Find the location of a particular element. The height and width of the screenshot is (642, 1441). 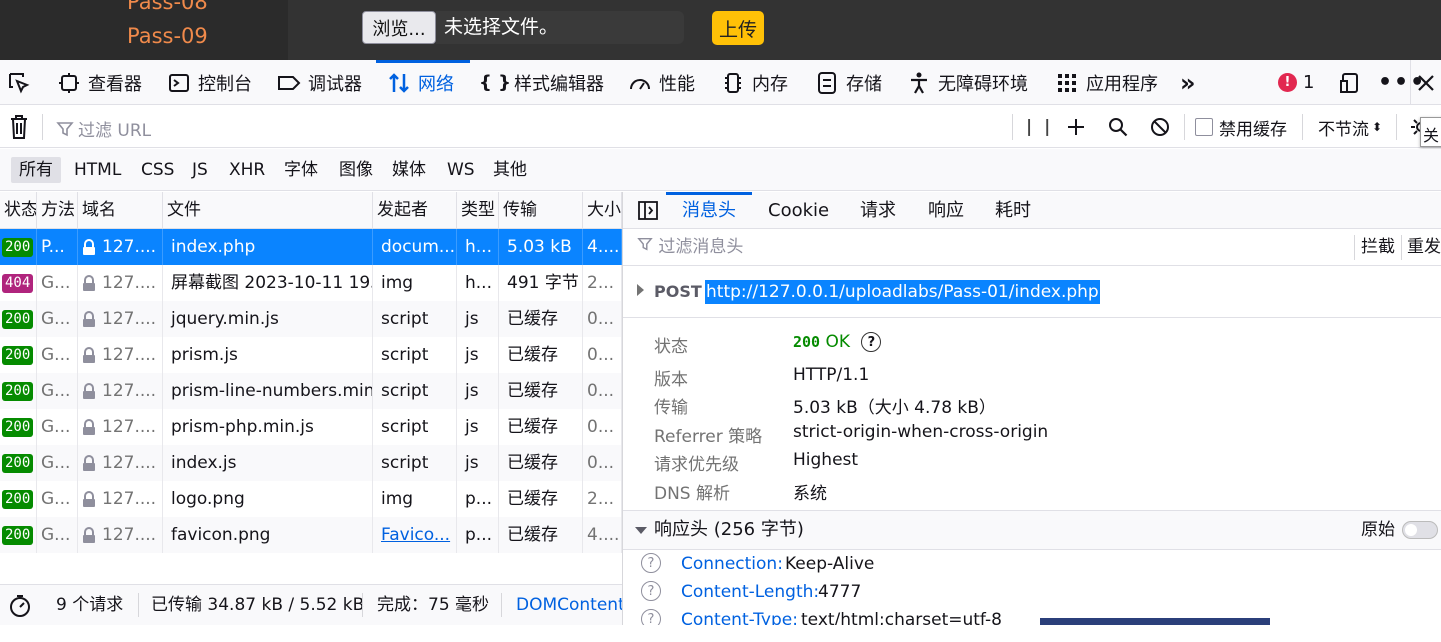

pause-icon: | | is located at coordinates (1039, 127).